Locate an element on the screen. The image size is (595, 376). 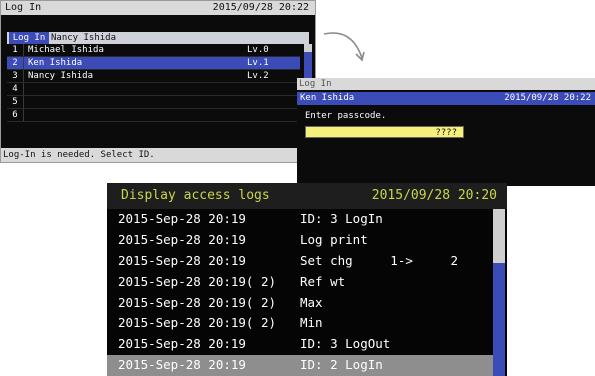
page-title: Display access logs is located at coordinates (195, 195).